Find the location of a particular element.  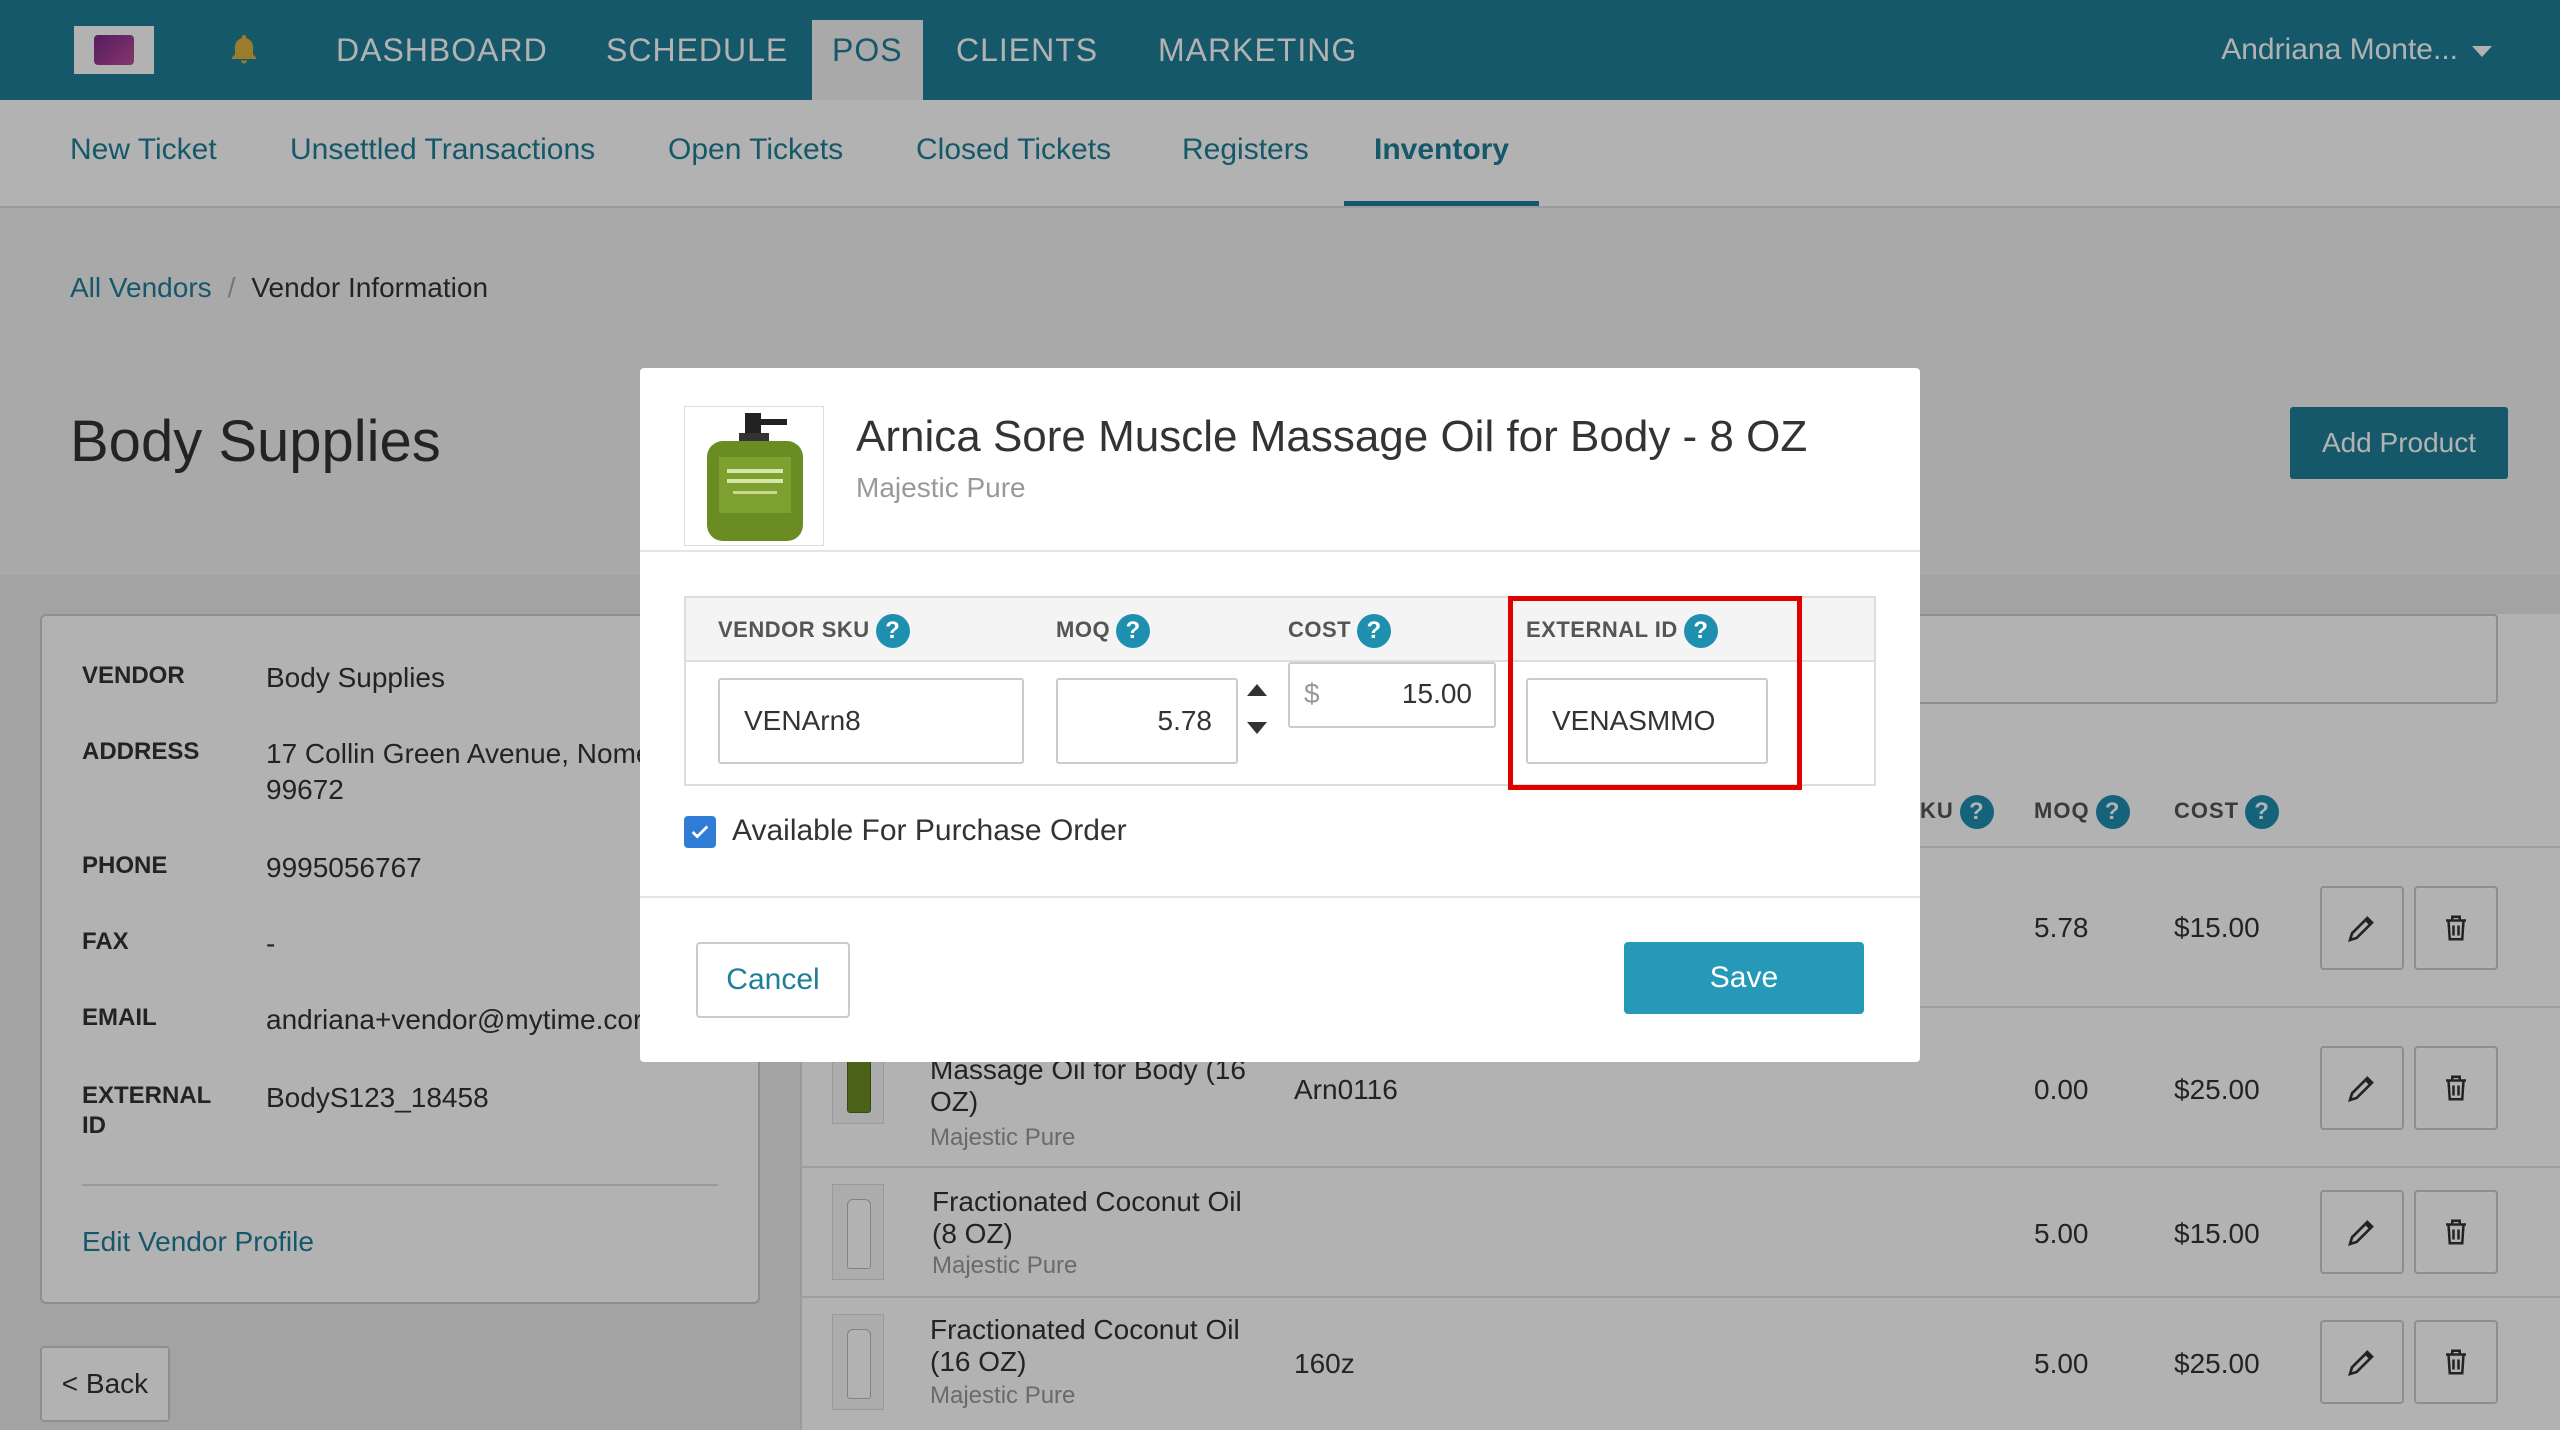

available-for-po-label: Available For Purchase Order is located at coordinates (929, 831).